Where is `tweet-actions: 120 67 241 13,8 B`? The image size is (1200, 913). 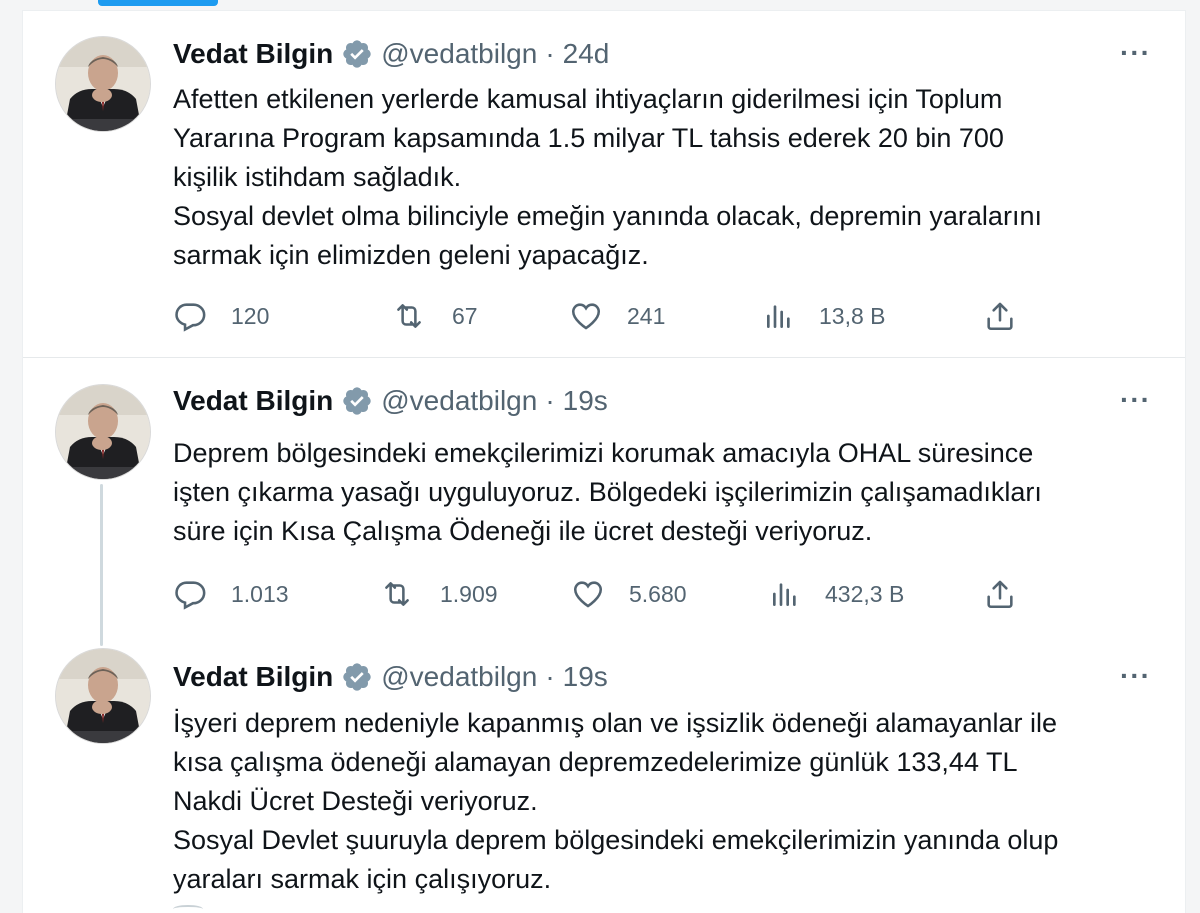 tweet-actions: 120 67 241 13,8 B is located at coordinates (593, 316).